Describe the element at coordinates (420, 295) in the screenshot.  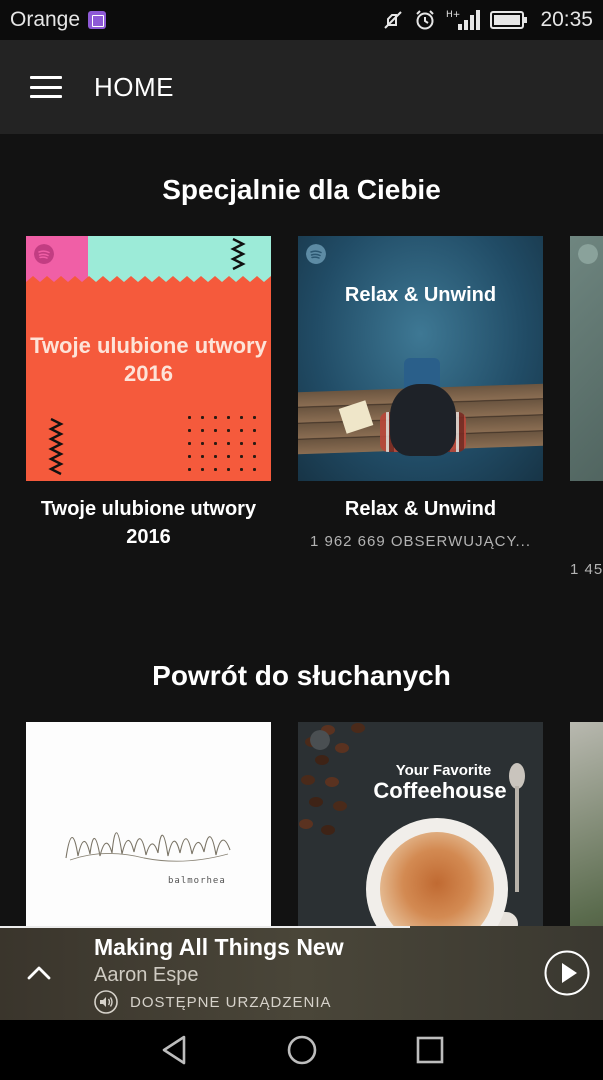
I see `cover-title: Relax & Unwind` at that location.